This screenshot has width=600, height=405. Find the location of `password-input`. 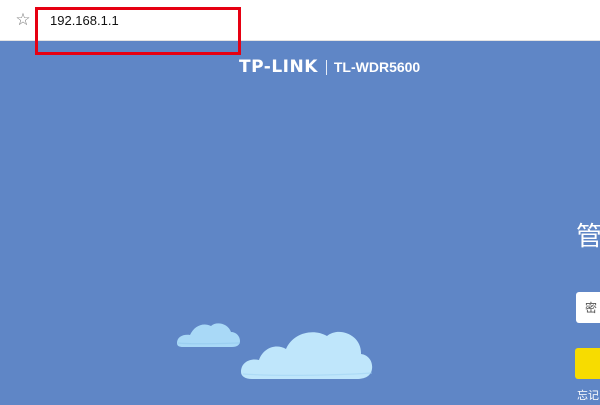

password-input is located at coordinates (588, 307).